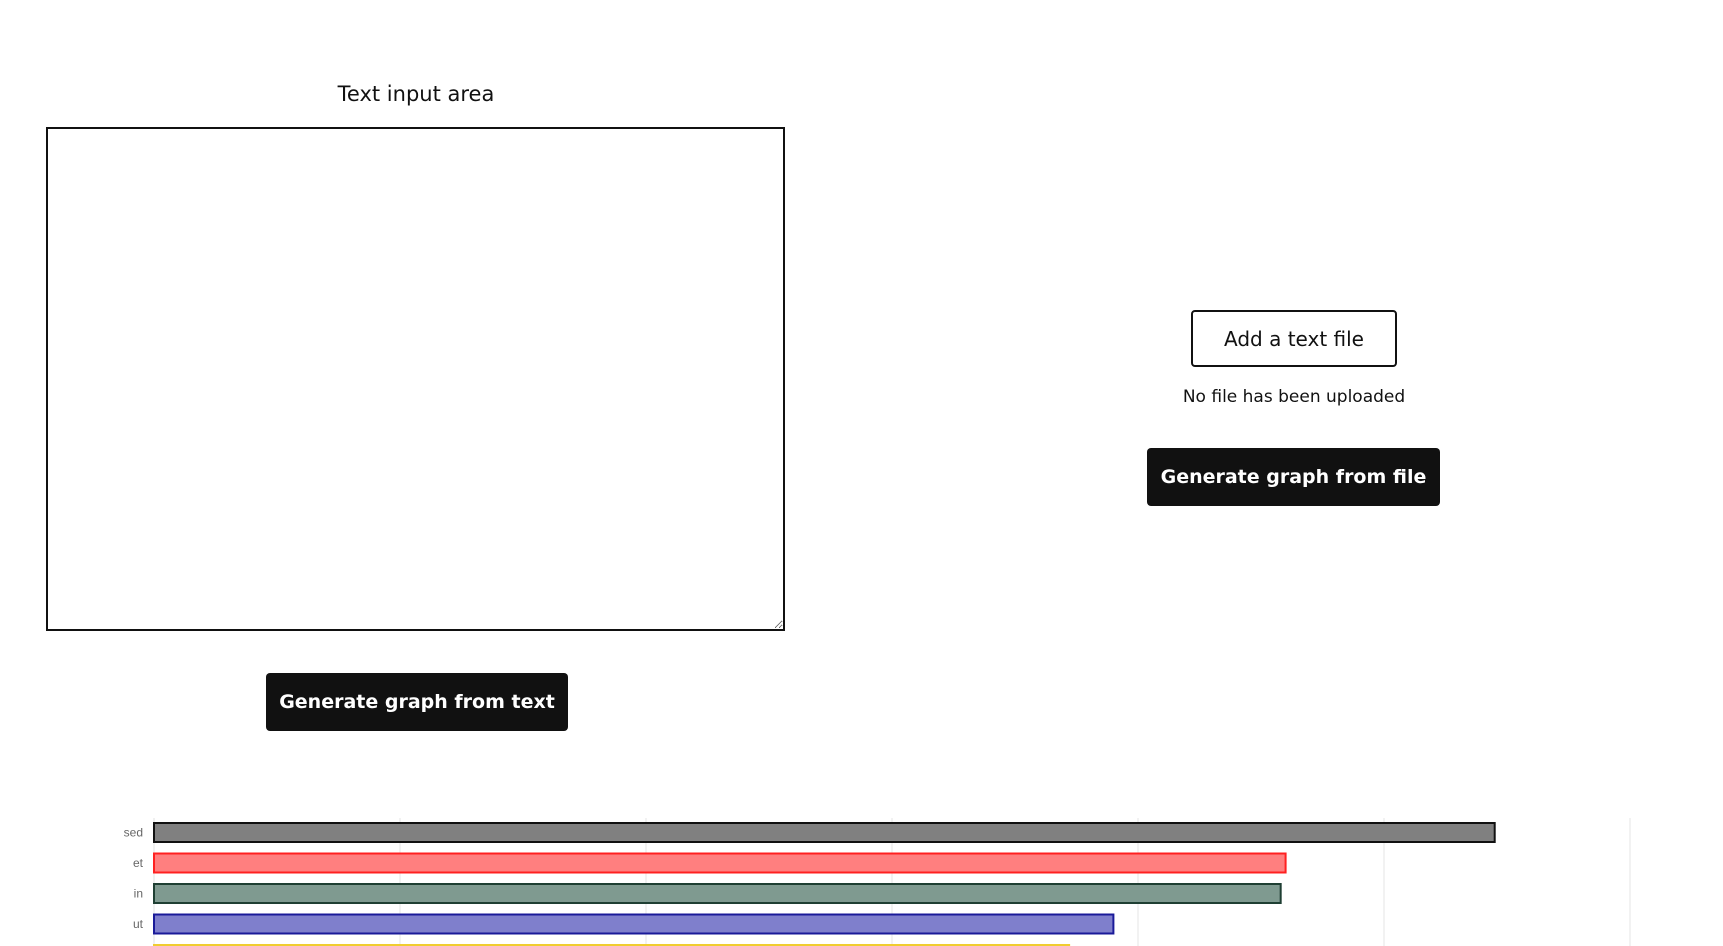 The image size is (1723, 946). Describe the element at coordinates (1293, 477) in the screenshot. I see `generate-graph-from-file-button: Generate graph from file` at that location.